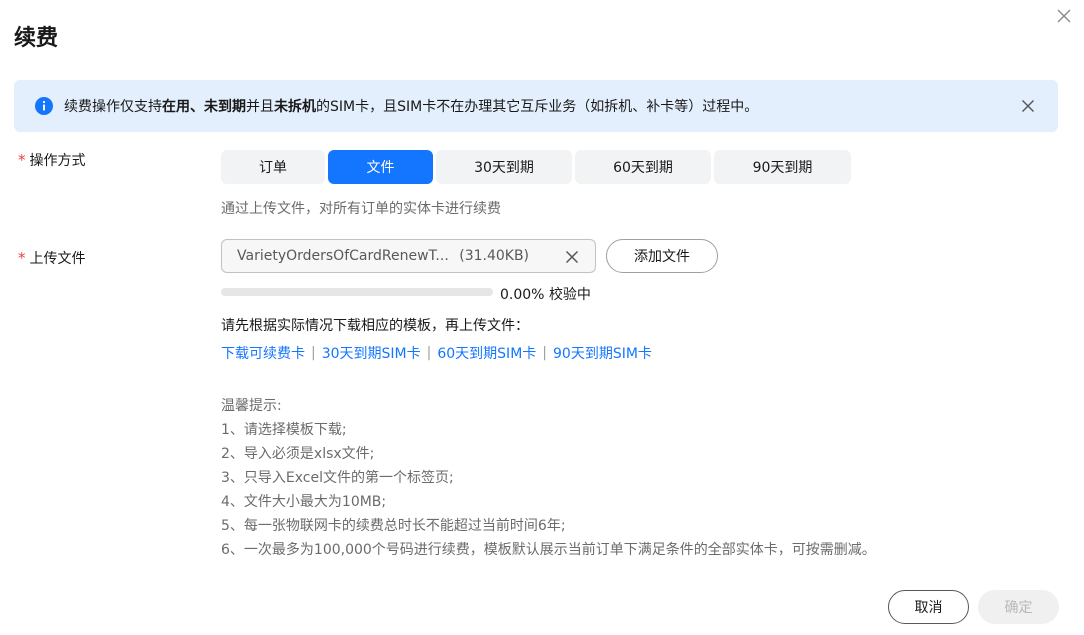  I want to click on notice-text-bold: 未拆机, so click(295, 107).